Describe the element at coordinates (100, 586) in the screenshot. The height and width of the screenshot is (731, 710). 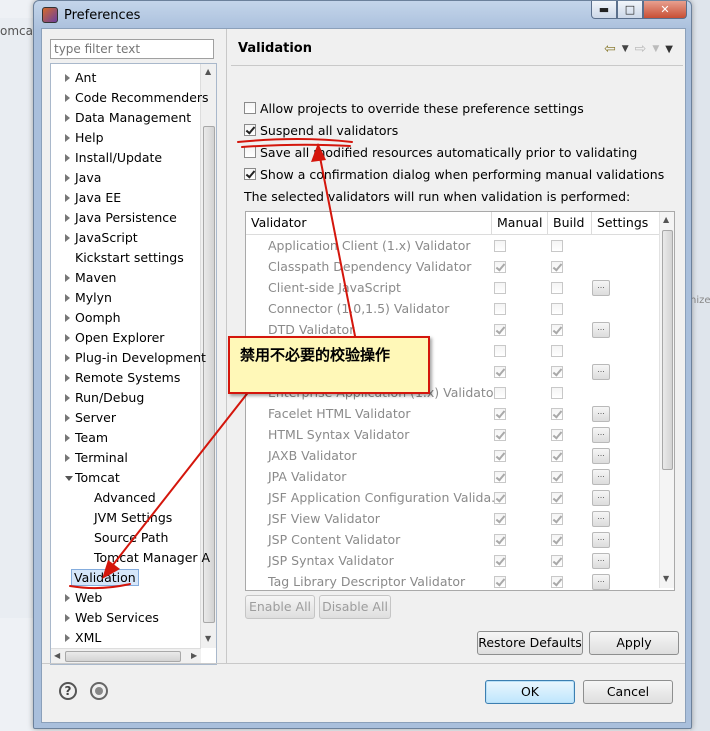
I see `underline-validation-mark` at that location.